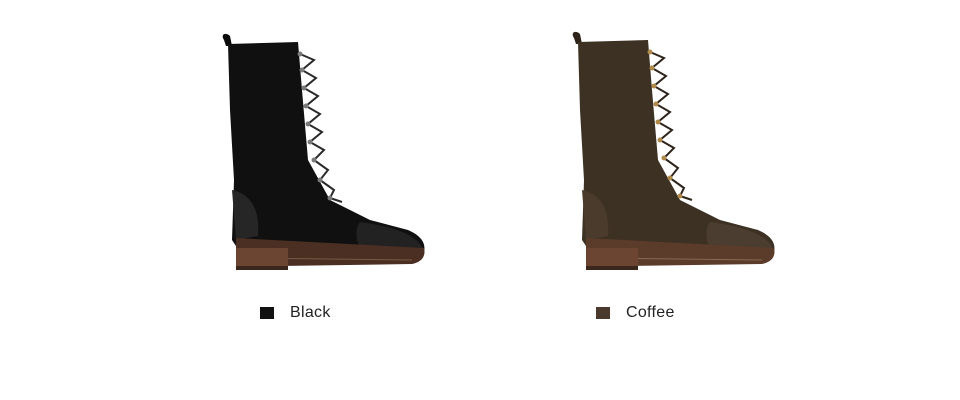 Image resolution: width=960 pixels, height=400 pixels. Describe the element at coordinates (267, 313) in the screenshot. I see `color-swatch-black` at that location.